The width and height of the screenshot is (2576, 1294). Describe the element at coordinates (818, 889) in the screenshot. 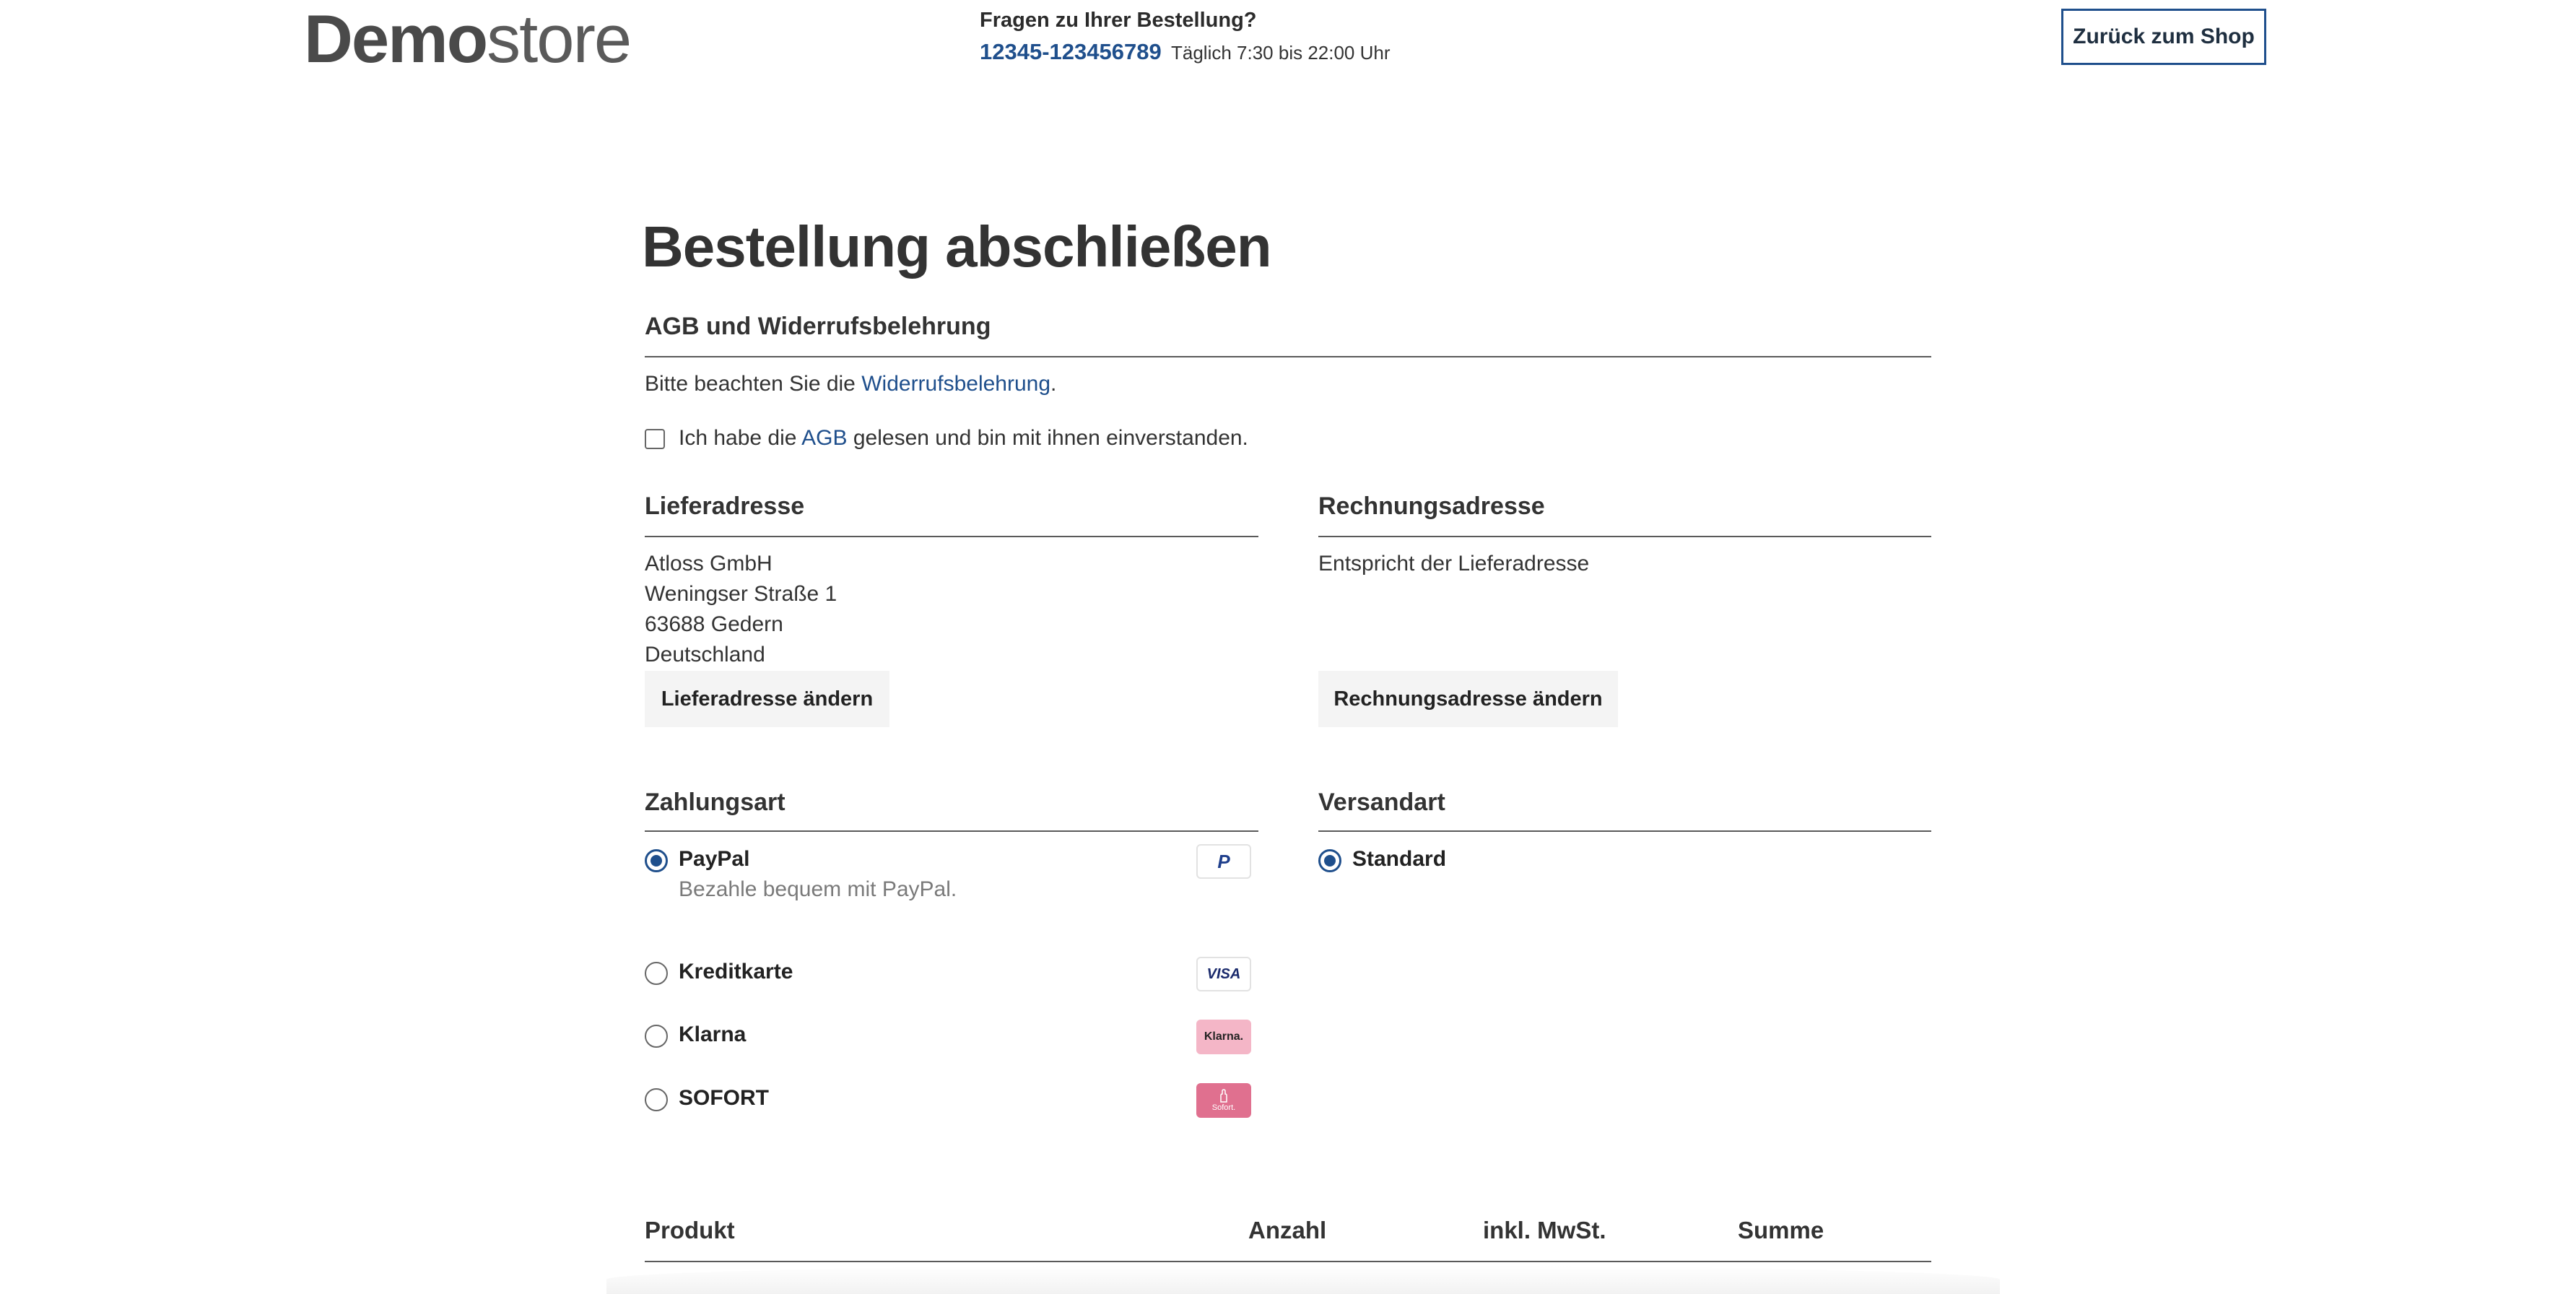

I see `paypal-description: Bezahle bequem mit PayPal.` at that location.